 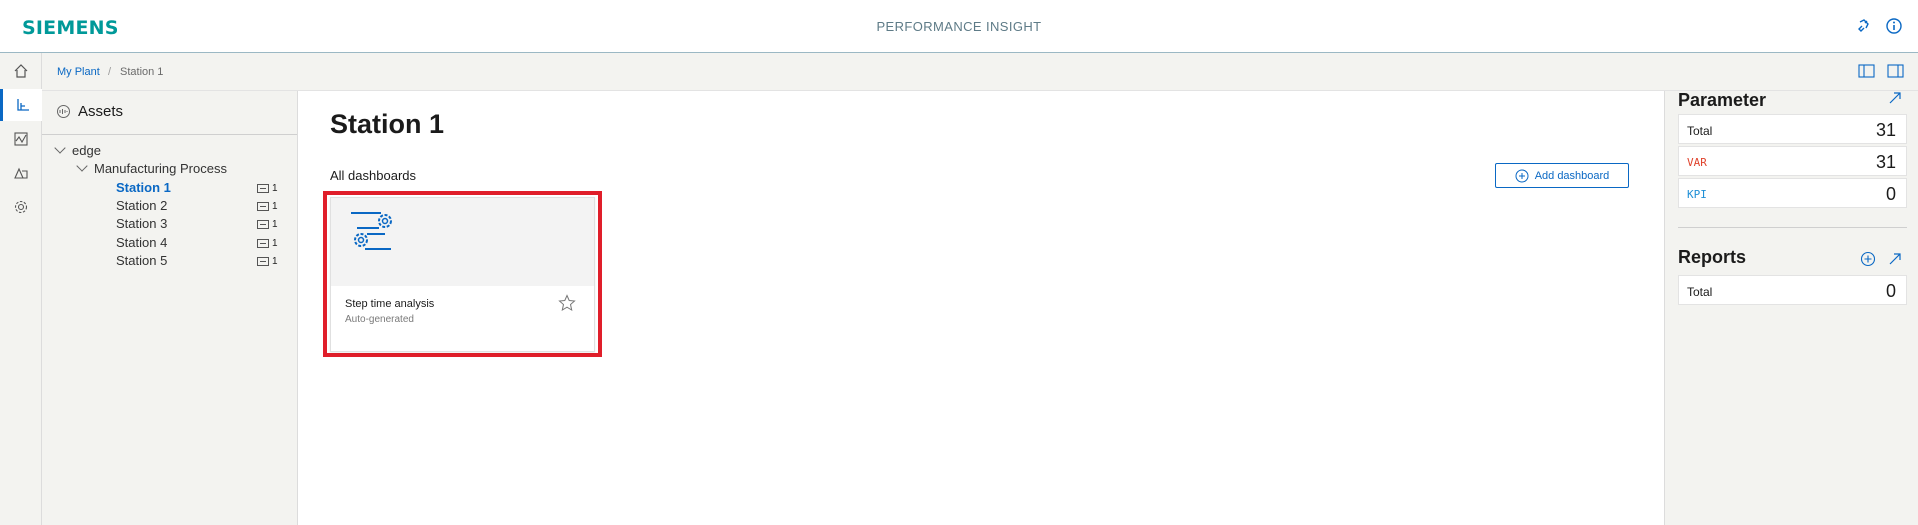 What do you see at coordinates (169, 113) in the screenshot?
I see `assets-header: Assets` at bounding box center [169, 113].